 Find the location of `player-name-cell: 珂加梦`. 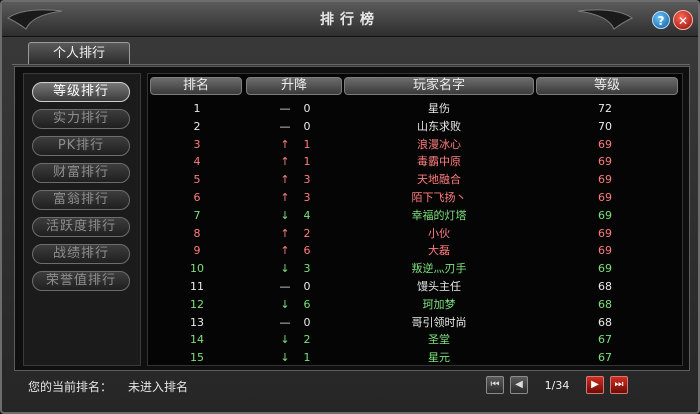

player-name-cell: 珂加梦 is located at coordinates (439, 304).